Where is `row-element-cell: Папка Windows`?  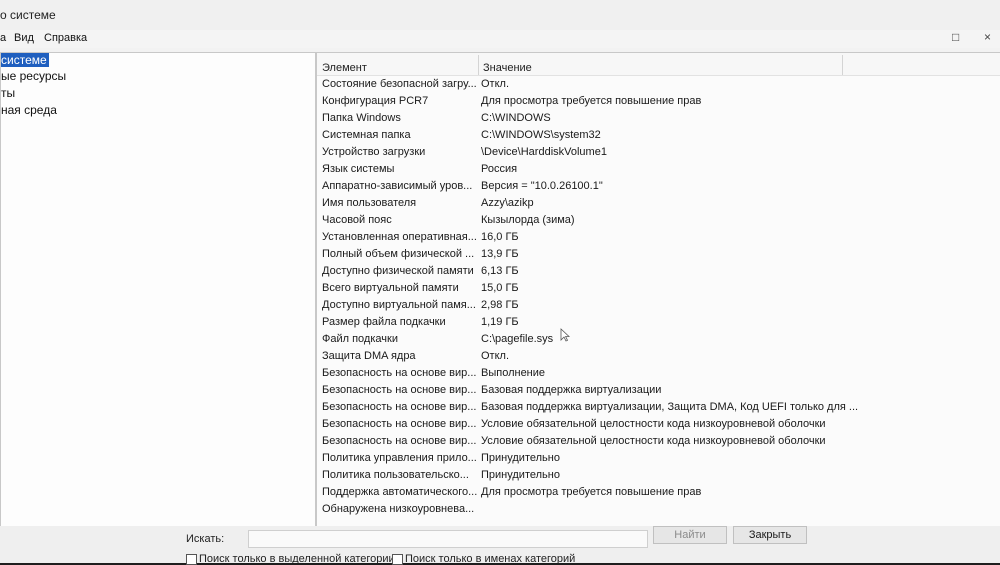
row-element-cell: Папка Windows is located at coordinates (361, 118).